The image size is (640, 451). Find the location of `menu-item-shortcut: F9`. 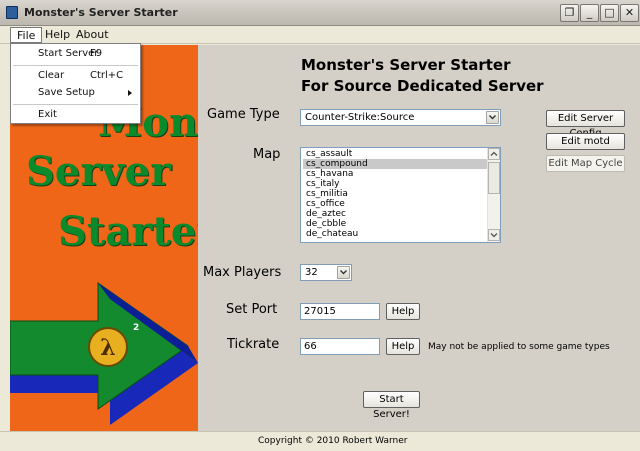

menu-item-shortcut: F9 is located at coordinates (96, 53).